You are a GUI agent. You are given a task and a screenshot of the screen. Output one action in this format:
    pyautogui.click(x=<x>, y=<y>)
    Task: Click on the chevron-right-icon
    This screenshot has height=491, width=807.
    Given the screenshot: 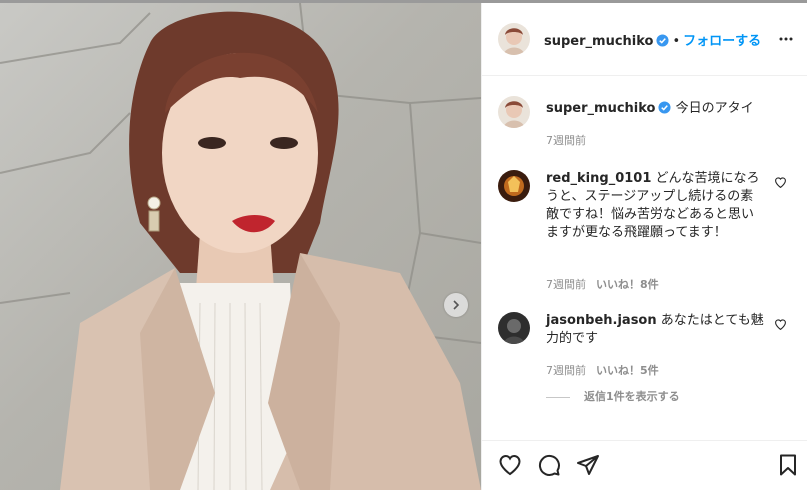 What is the action you would take?
    pyautogui.click(x=456, y=305)
    